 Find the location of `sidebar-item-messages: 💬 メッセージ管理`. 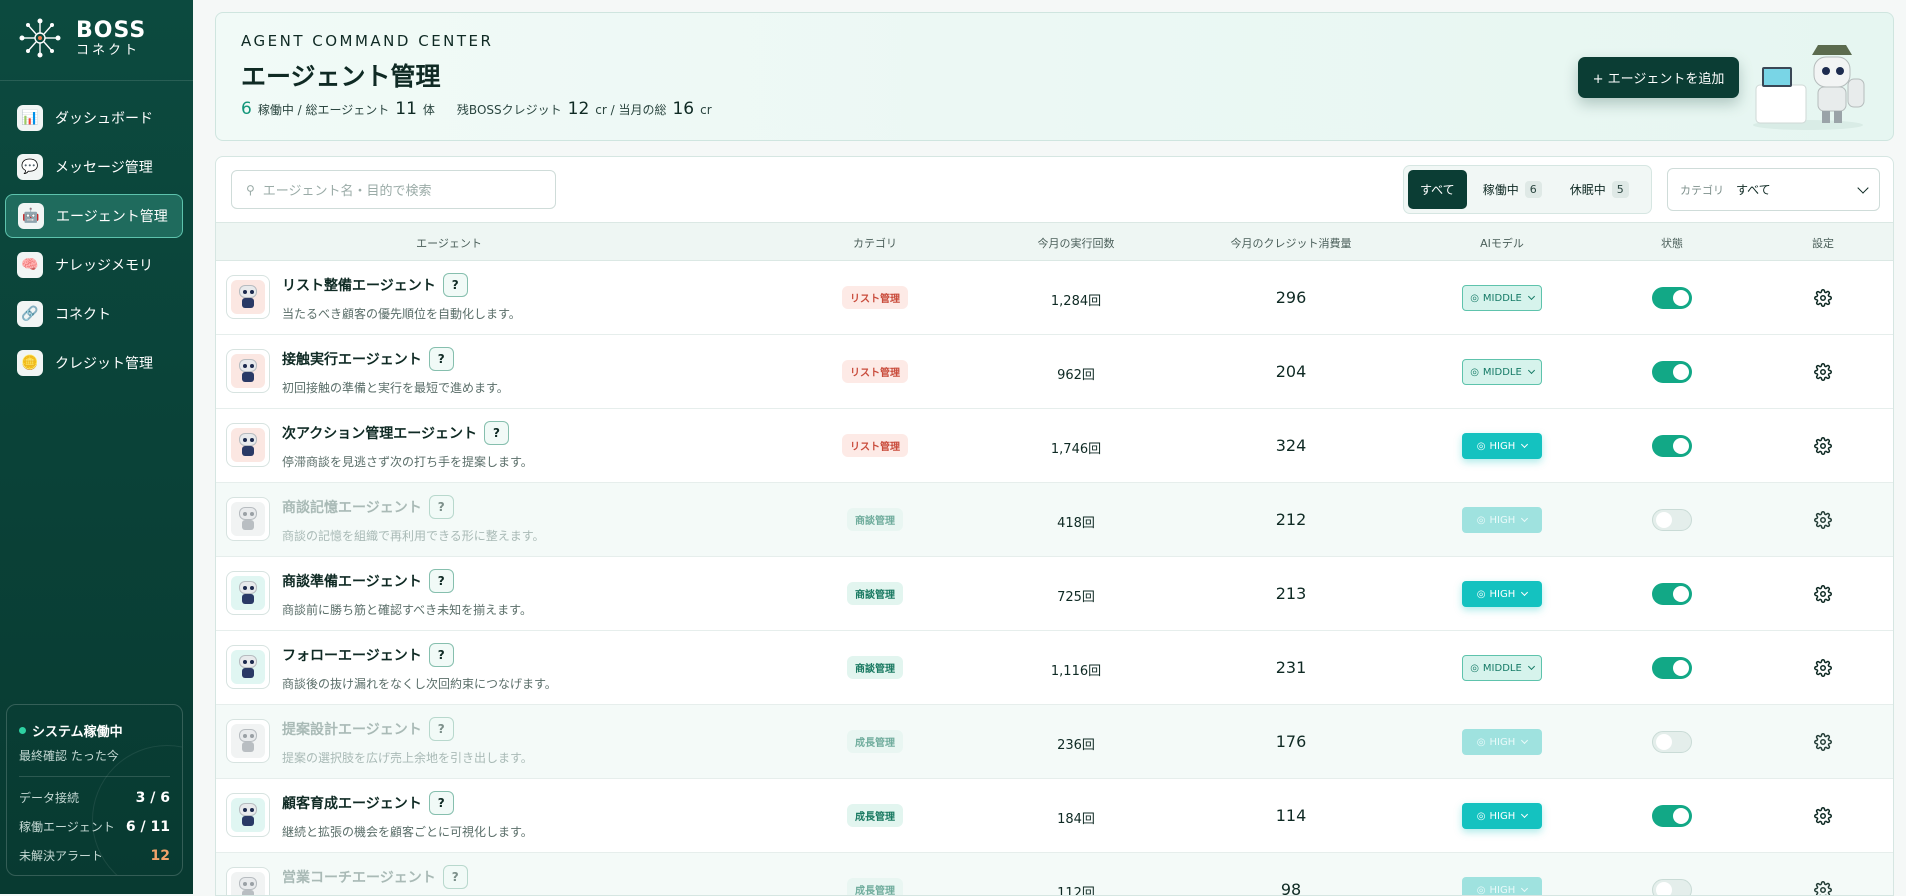

sidebar-item-messages: 💬 メッセージ管理 is located at coordinates (94, 167).